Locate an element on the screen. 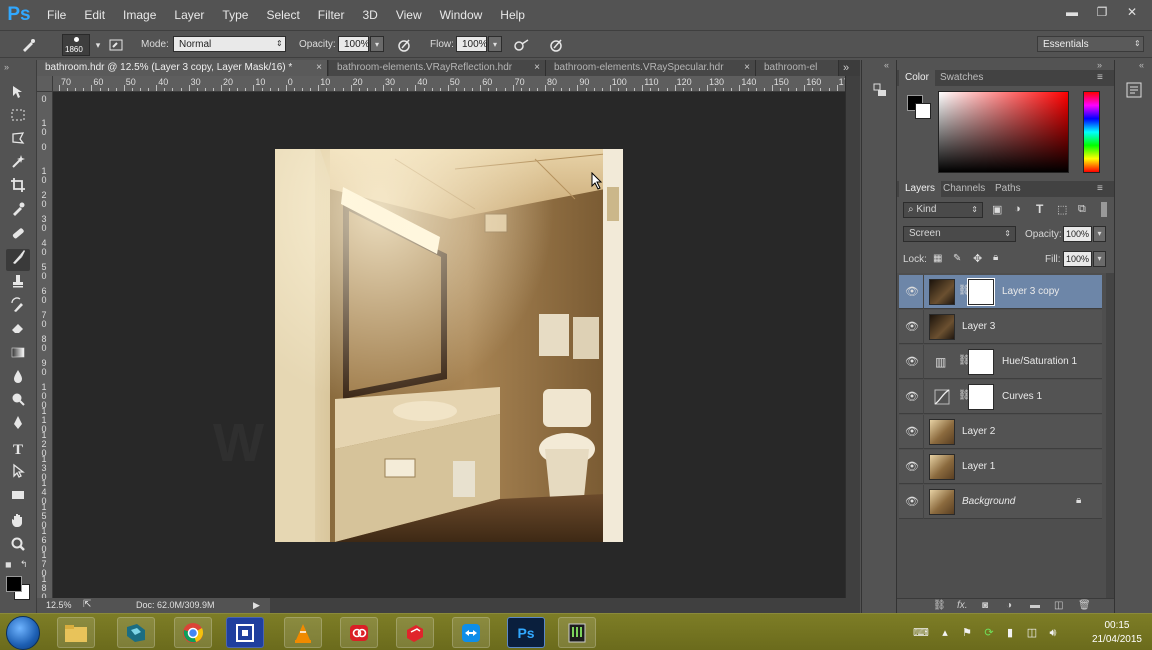  quick-selection-tool-icon is located at coordinates (18, 165).